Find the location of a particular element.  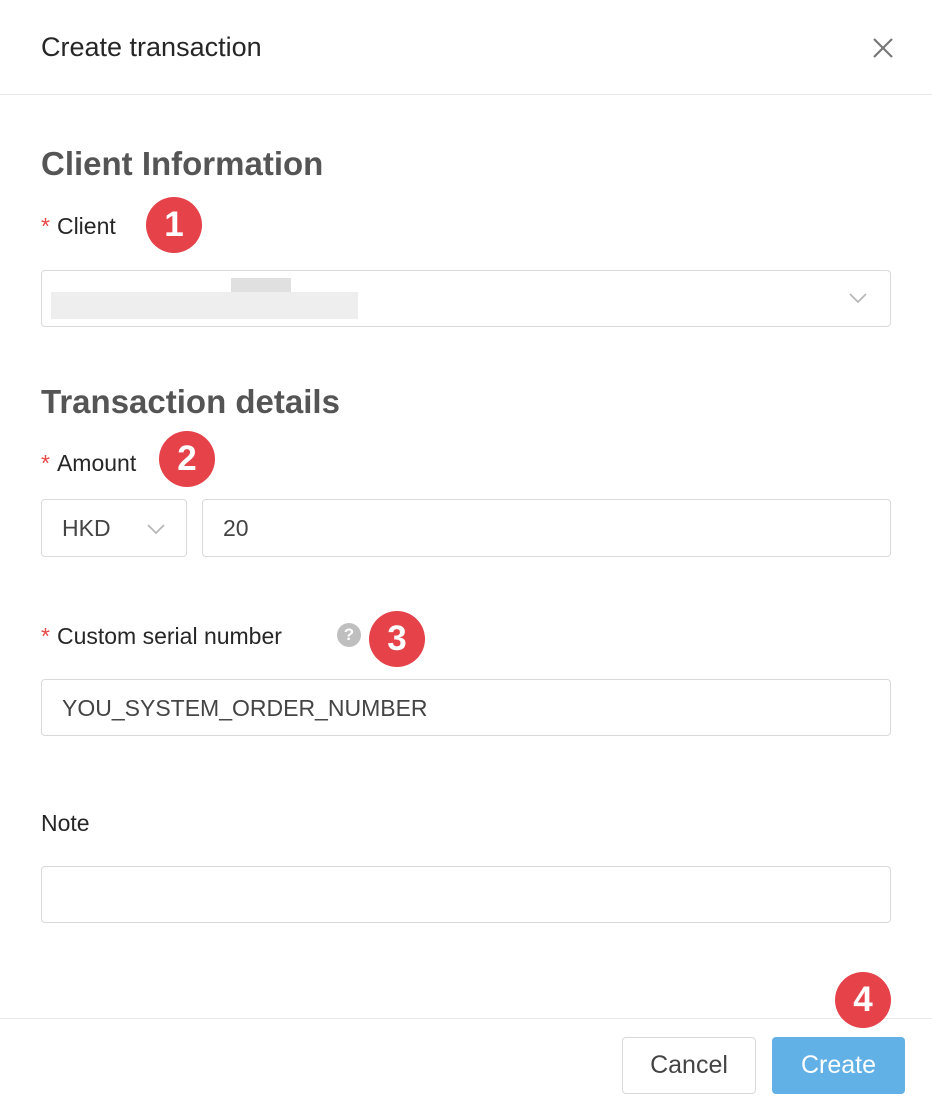

dialog-title: Create transaction is located at coordinates (151, 47).